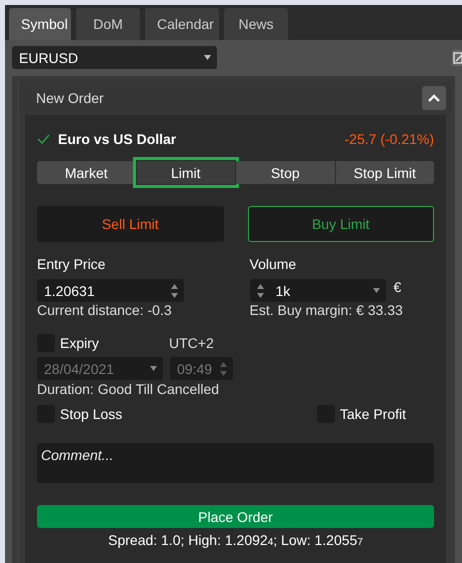 Image resolution: width=462 pixels, height=563 pixels. Describe the element at coordinates (71, 264) in the screenshot. I see `field-label: Entry Price` at that location.